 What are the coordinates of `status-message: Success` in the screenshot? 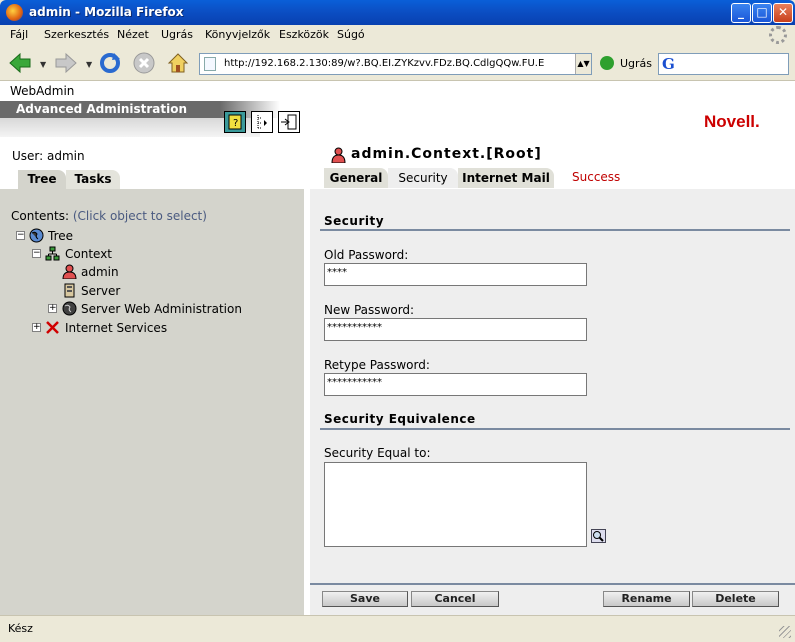 It's located at (596, 177).